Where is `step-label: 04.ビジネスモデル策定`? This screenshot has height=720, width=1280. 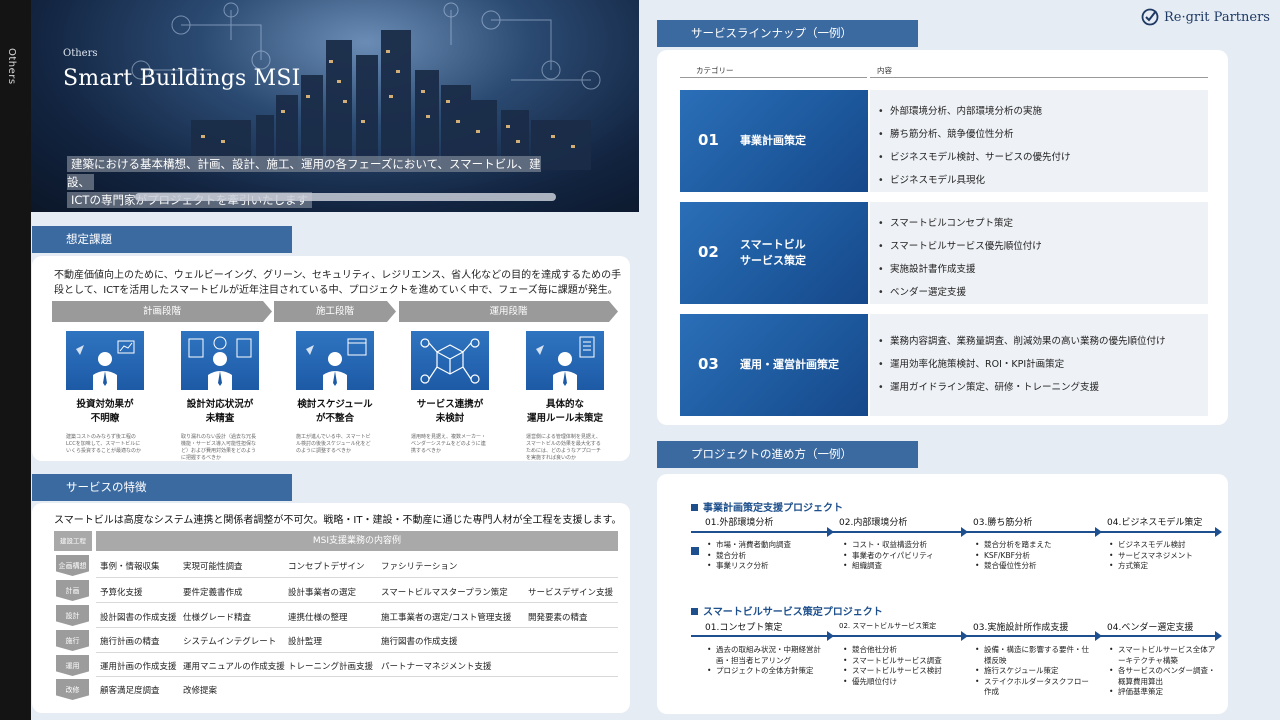
step-label: 04.ビジネスモデル策定 is located at coordinates (1155, 523).